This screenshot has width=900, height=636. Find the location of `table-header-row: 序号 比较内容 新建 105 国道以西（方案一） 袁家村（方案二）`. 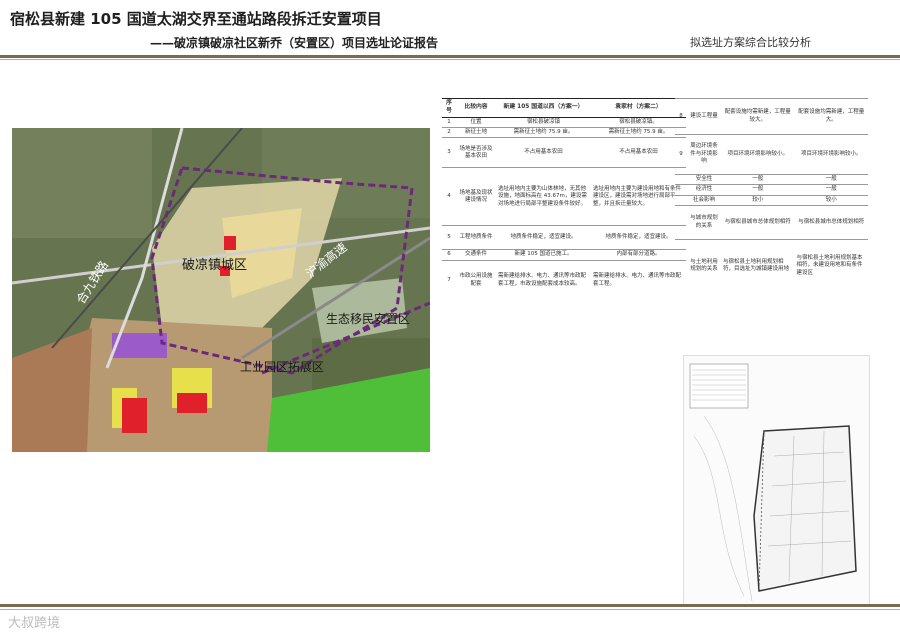

table-header-row: 序号 比较内容 新建 105 国道以西（方案一） 袁家村（方案二） is located at coordinates (564, 108).